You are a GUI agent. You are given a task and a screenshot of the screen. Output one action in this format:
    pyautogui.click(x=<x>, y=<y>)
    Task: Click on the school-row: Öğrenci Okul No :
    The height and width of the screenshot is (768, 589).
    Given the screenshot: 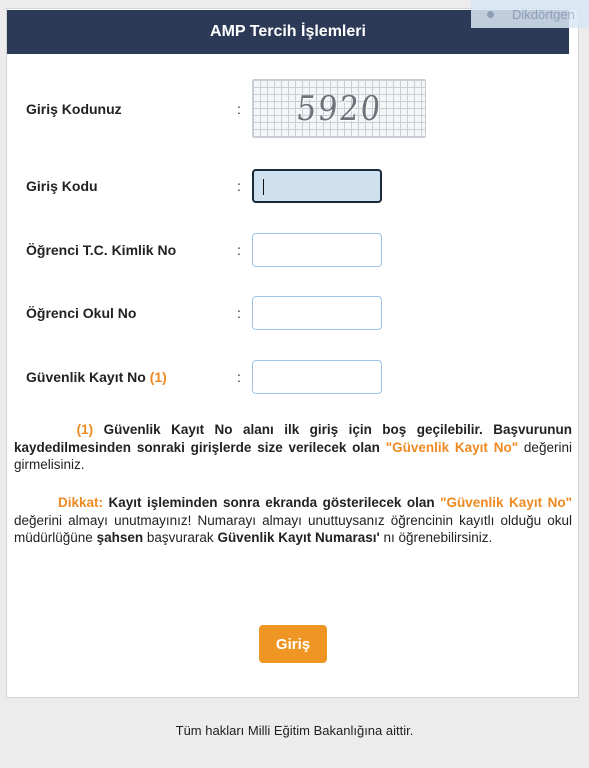 What is the action you would take?
    pyautogui.click(x=298, y=313)
    